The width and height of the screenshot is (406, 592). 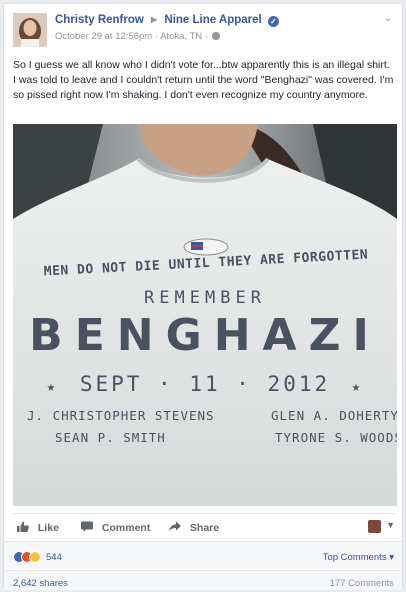 I want to click on shirt-remember: REMEMBER, so click(x=205, y=298).